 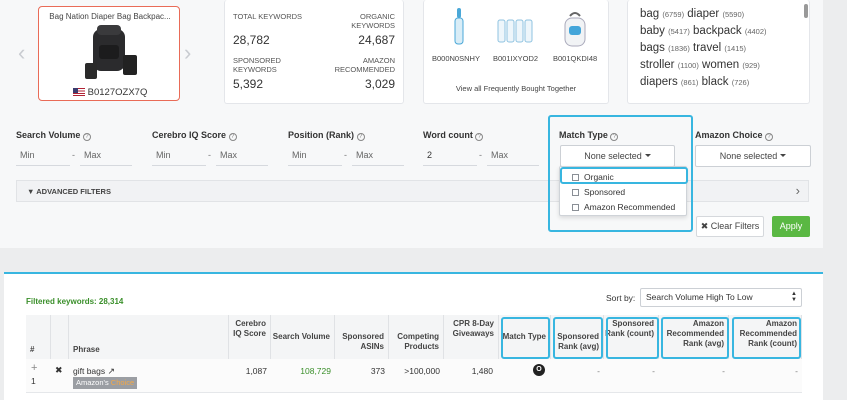 What do you see at coordinates (228, 155) in the screenshot?
I see `cerebro-iq-max-input: Max` at bounding box center [228, 155].